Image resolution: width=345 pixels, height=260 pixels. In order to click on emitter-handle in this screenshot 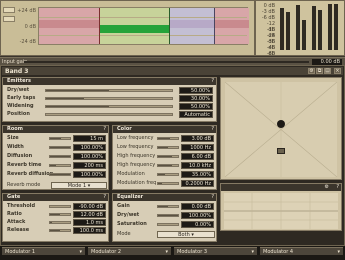, I will do `click(281, 124)`.